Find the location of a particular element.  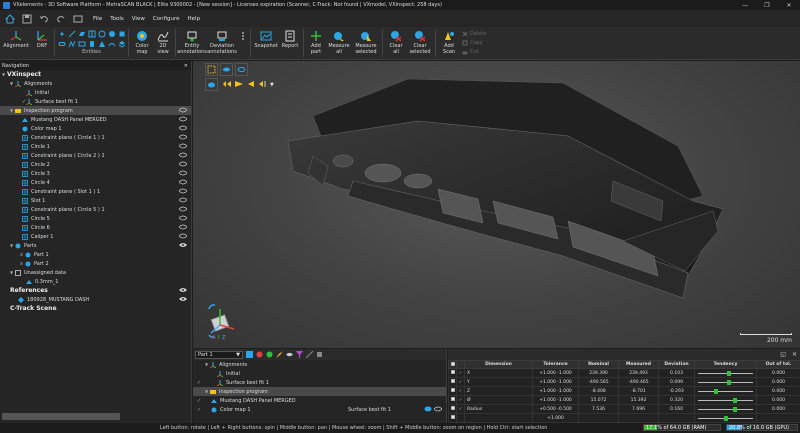

filter-entities-icon is located at coordinates (249, 354).